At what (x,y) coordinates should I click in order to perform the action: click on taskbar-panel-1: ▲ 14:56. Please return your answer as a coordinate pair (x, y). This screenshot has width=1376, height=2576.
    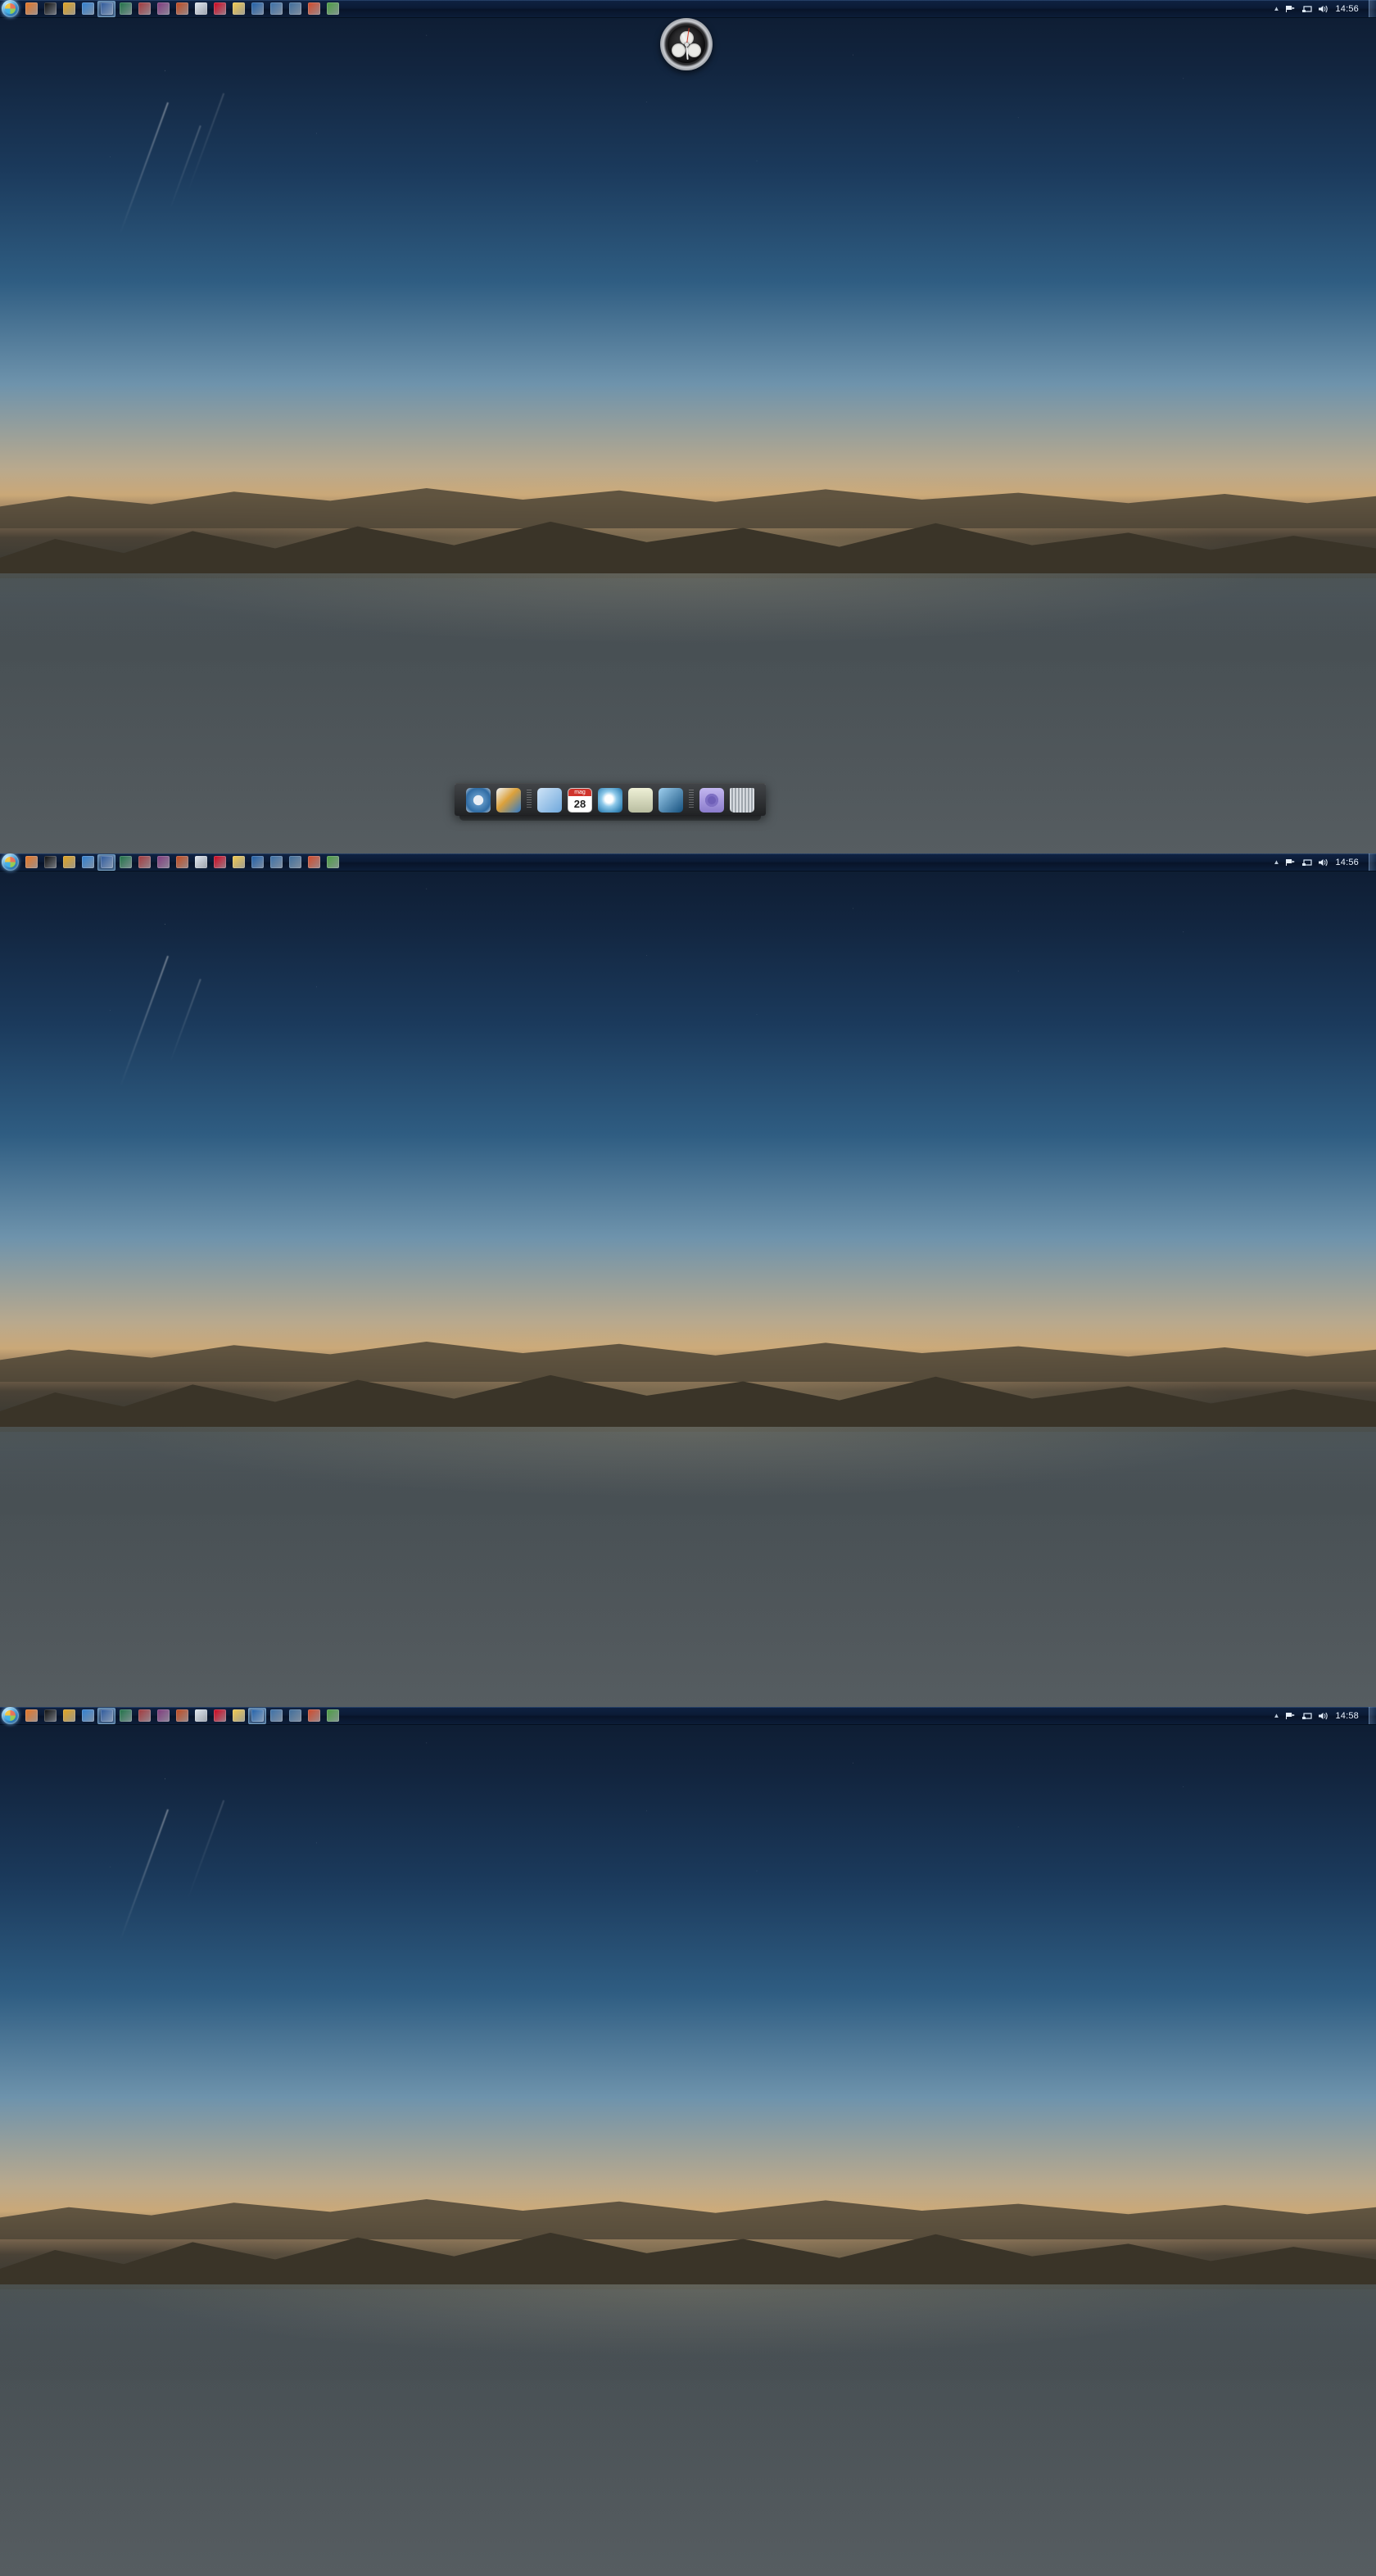
    Looking at the image, I should click on (688, 9).